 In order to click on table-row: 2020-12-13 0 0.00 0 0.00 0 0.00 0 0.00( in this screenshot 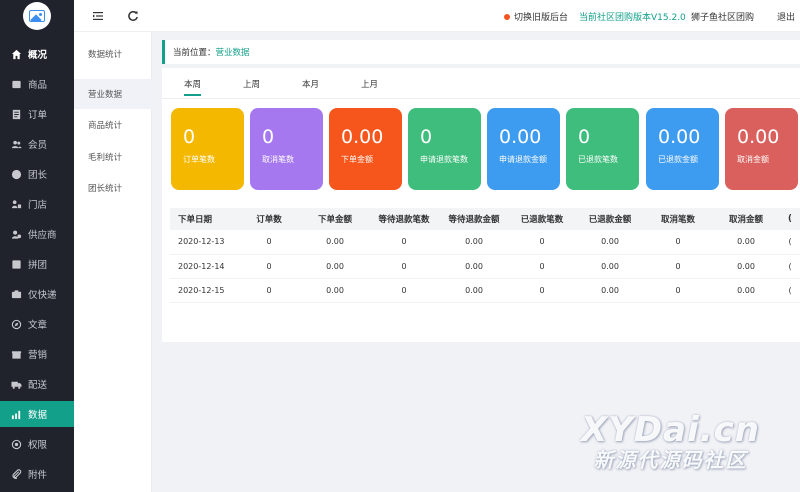, I will do `click(485, 242)`.